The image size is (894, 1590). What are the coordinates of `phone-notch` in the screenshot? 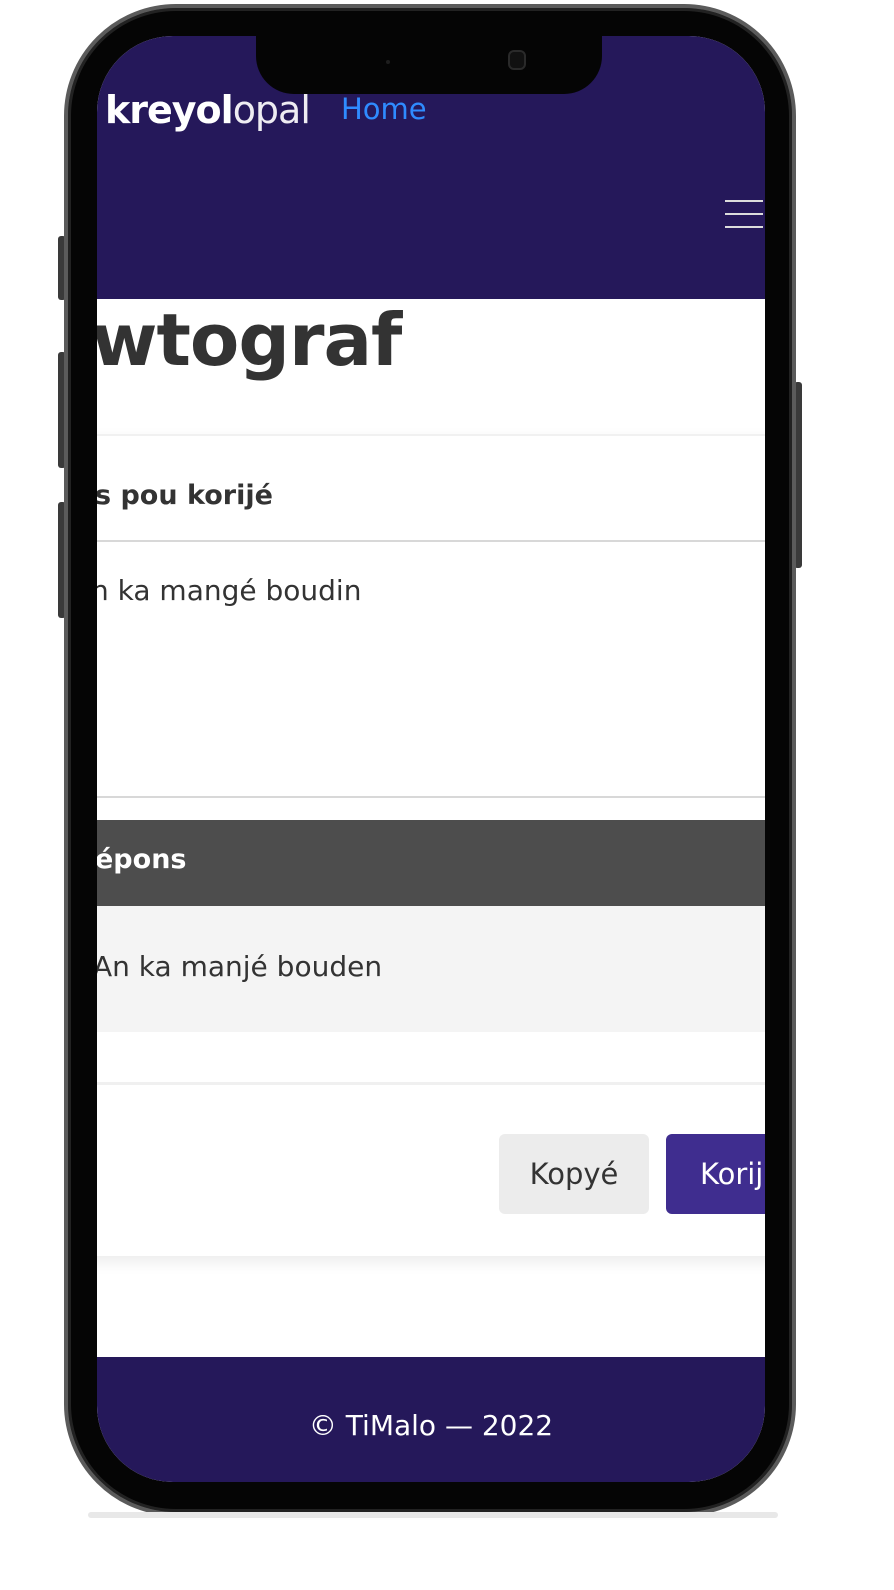 It's located at (429, 65).